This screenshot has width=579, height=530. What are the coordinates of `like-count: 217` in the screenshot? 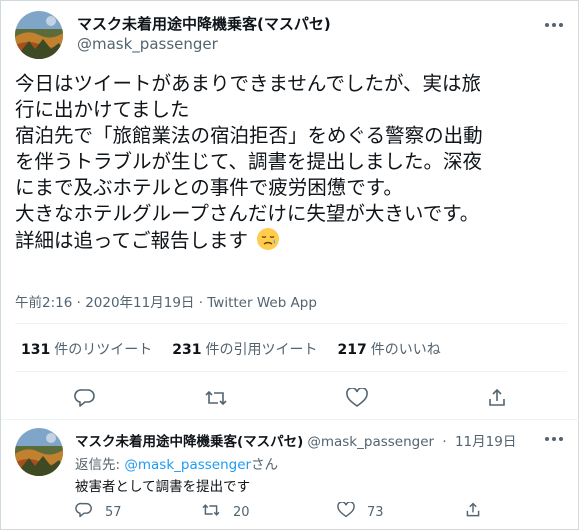 It's located at (352, 350).